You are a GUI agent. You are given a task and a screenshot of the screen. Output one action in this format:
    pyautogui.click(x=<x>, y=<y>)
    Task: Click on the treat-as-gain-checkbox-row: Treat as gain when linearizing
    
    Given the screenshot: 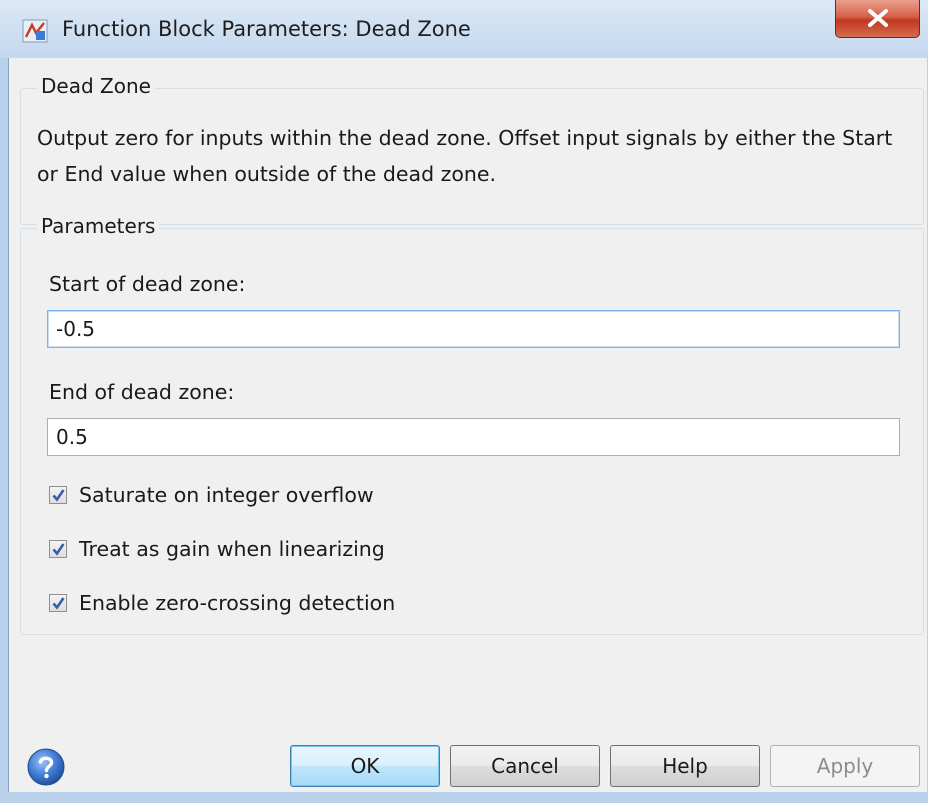 What is the action you would take?
    pyautogui.click(x=217, y=549)
    